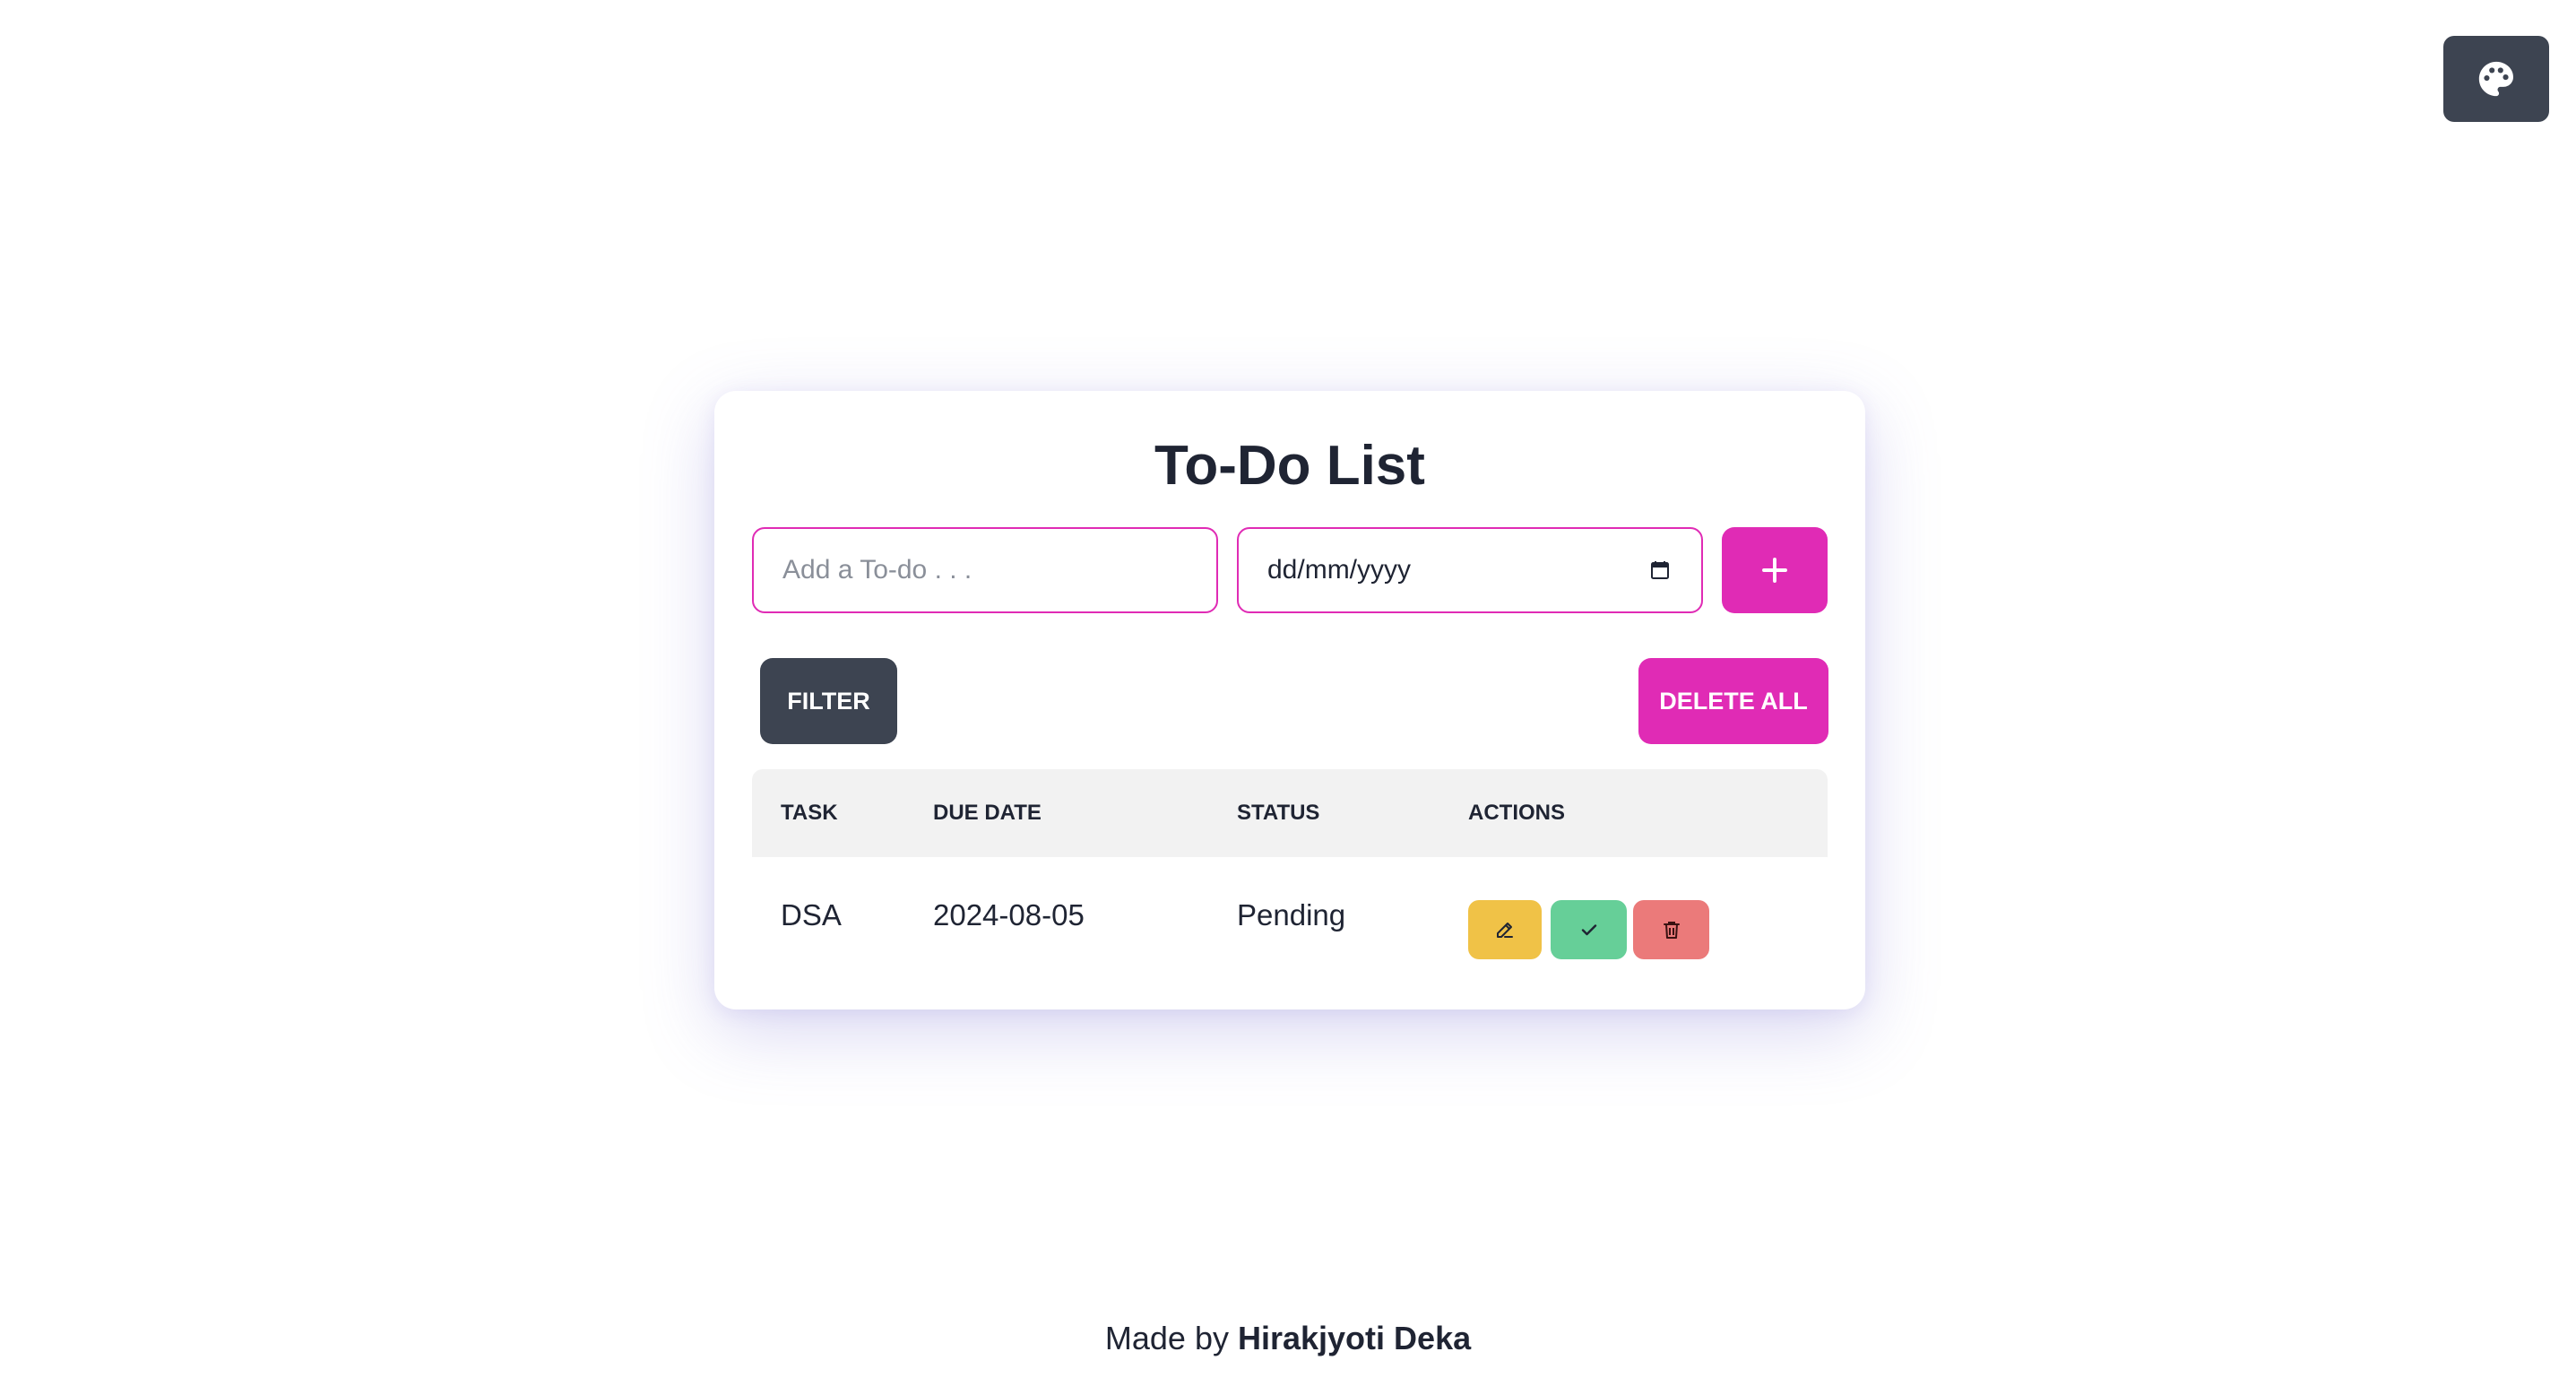 This screenshot has height=1395, width=2576. I want to click on complete-task-button, so click(1589, 929).